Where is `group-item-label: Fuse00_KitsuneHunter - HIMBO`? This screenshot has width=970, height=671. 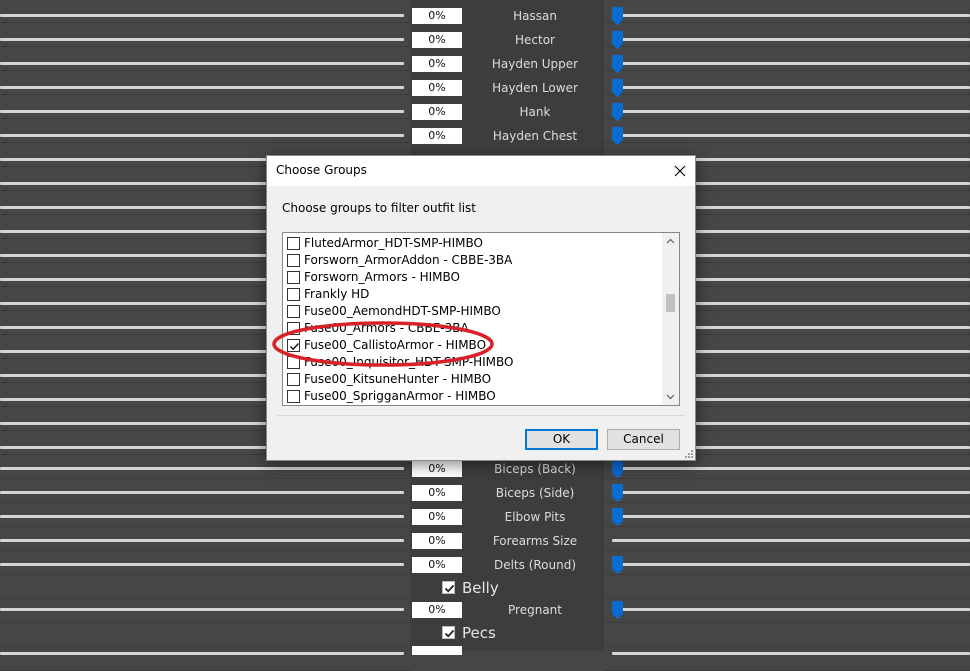
group-item-label: Fuse00_KitsuneHunter - HIMBO is located at coordinates (398, 379).